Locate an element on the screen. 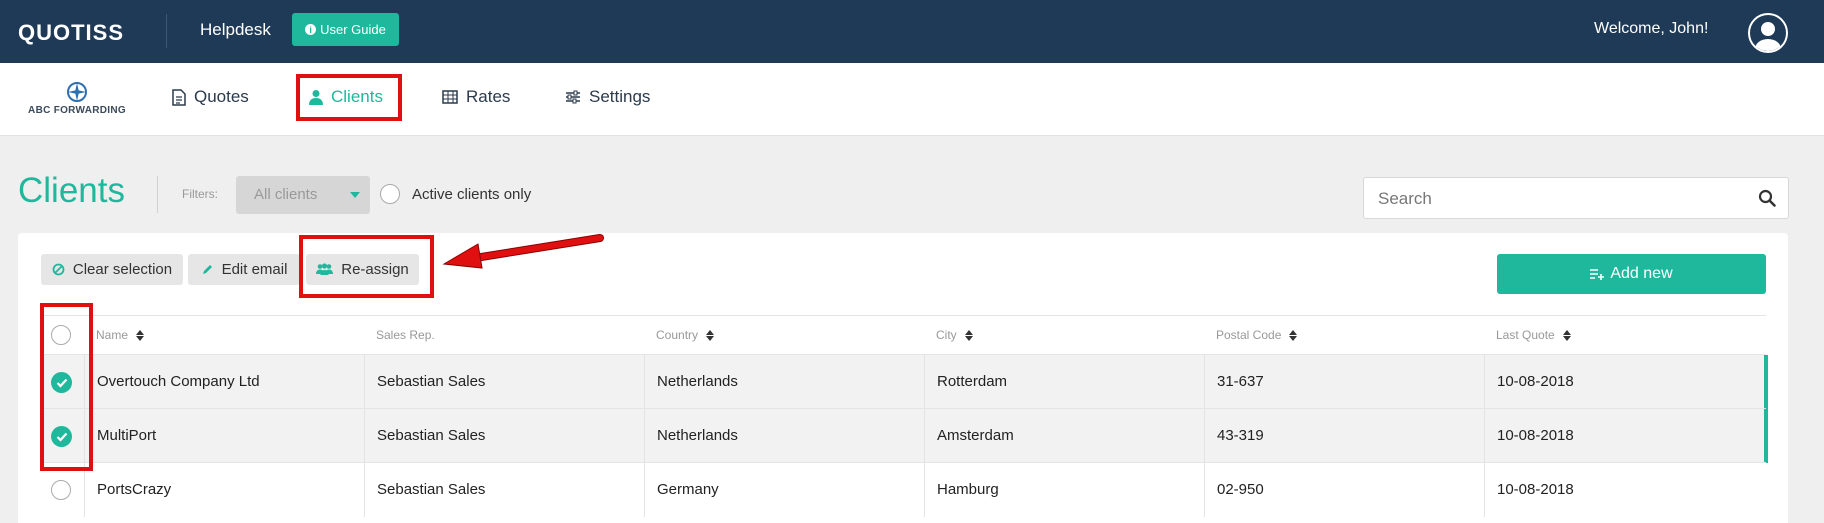 The height and width of the screenshot is (523, 1824). cell-name: PortsCrazy is located at coordinates (134, 489).